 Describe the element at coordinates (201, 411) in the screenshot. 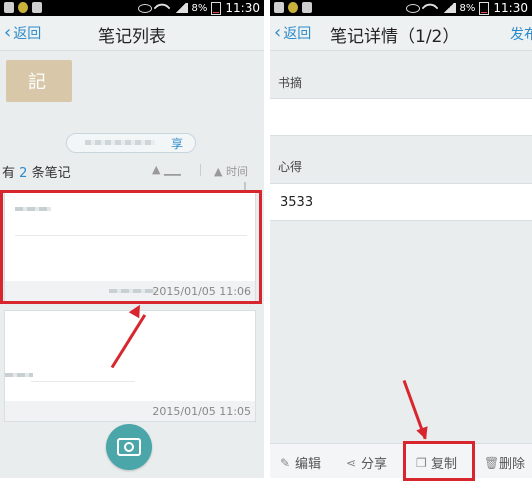

I see `note-timestamp: 2015/01/05 11:05` at that location.